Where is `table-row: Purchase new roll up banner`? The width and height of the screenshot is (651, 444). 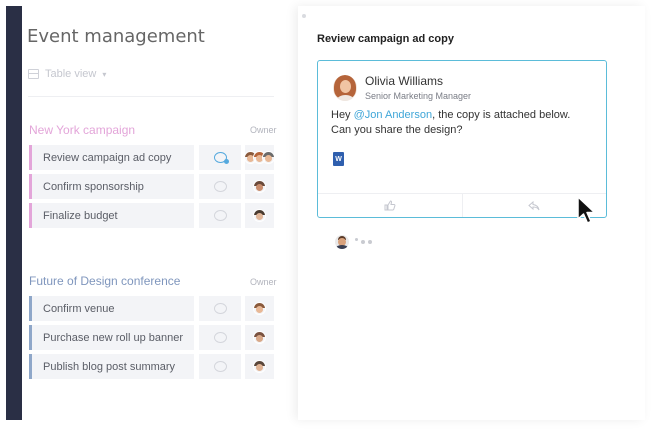 table-row: Purchase new roll up banner is located at coordinates (151, 337).